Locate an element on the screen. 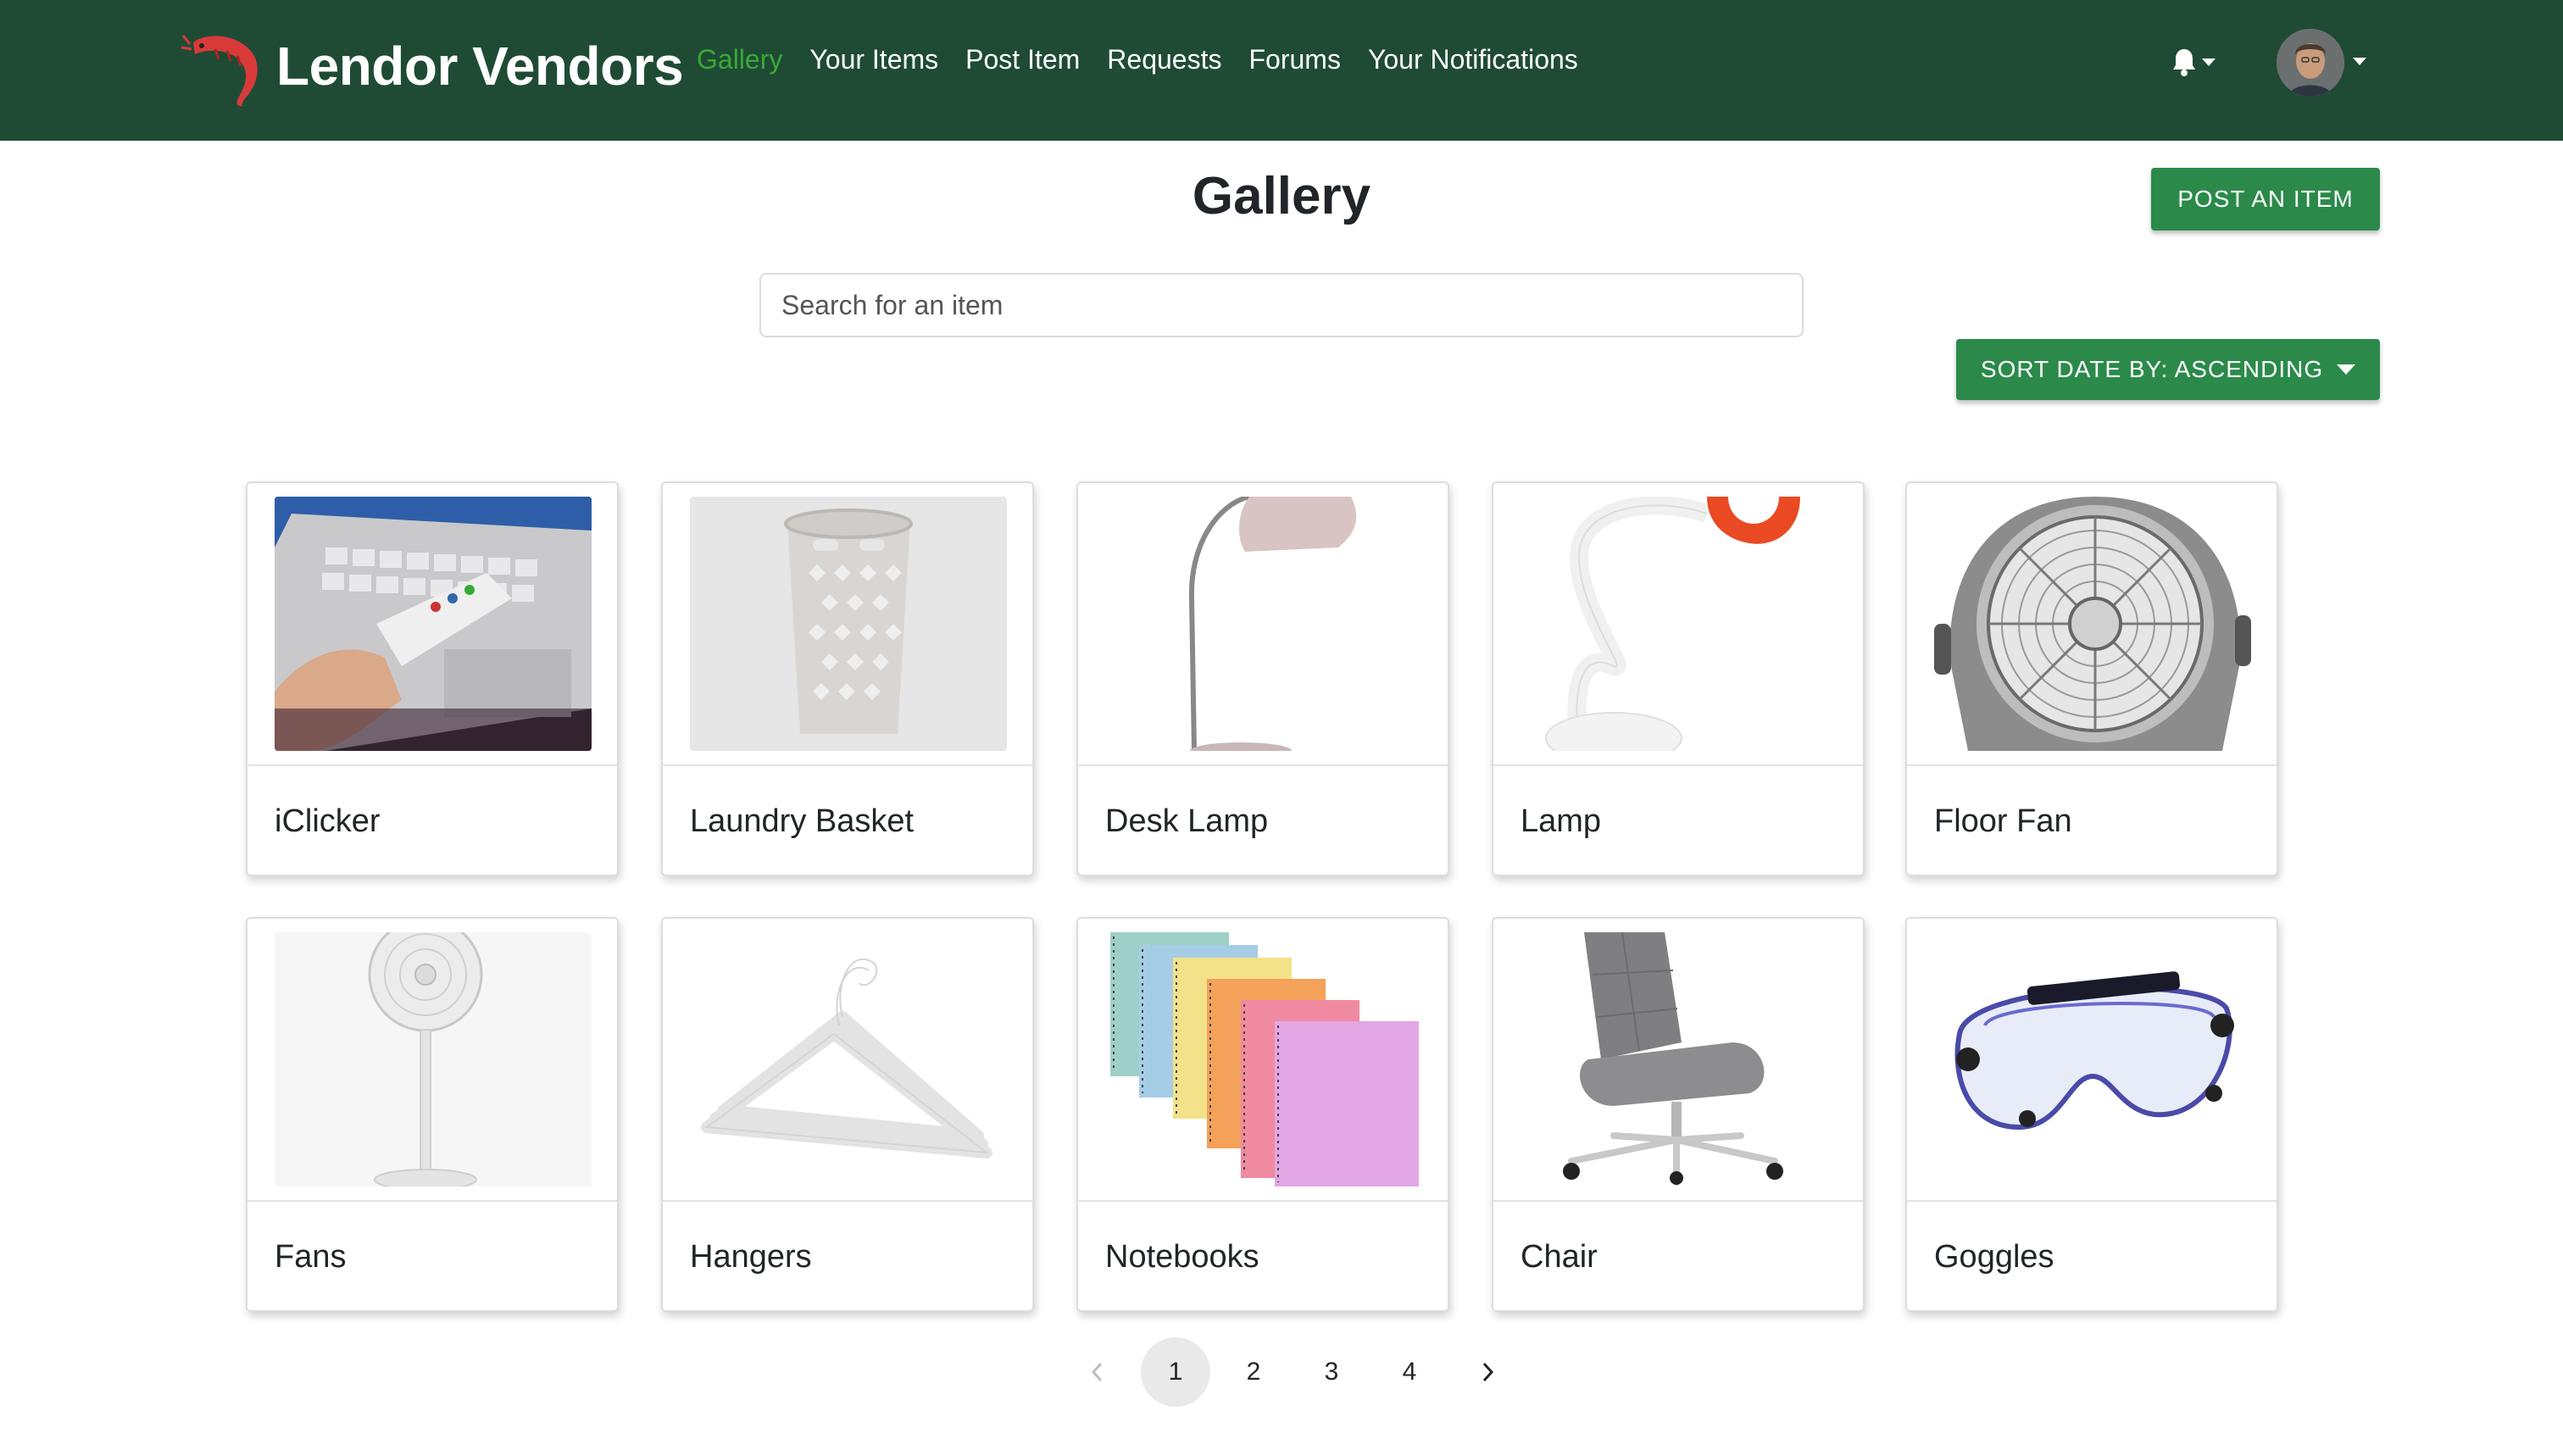 The width and height of the screenshot is (2563, 1456). page-button-1: 1 is located at coordinates (1175, 1372).